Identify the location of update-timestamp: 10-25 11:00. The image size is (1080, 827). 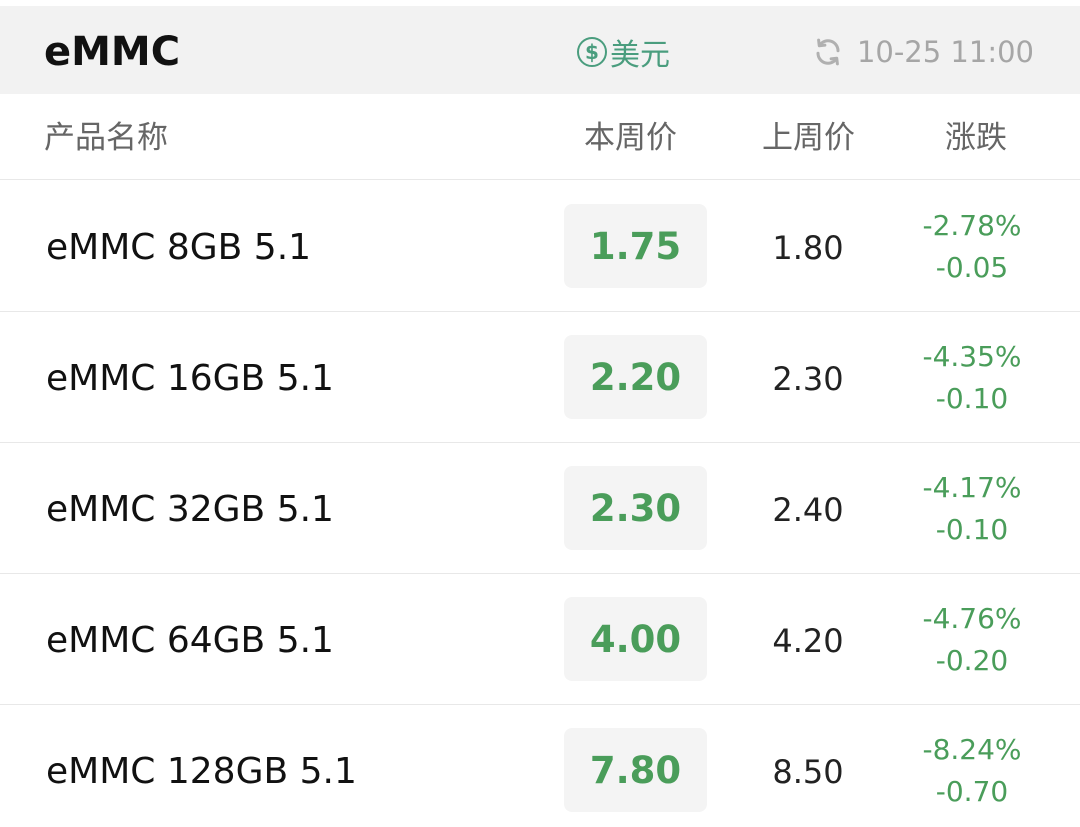
(945, 52).